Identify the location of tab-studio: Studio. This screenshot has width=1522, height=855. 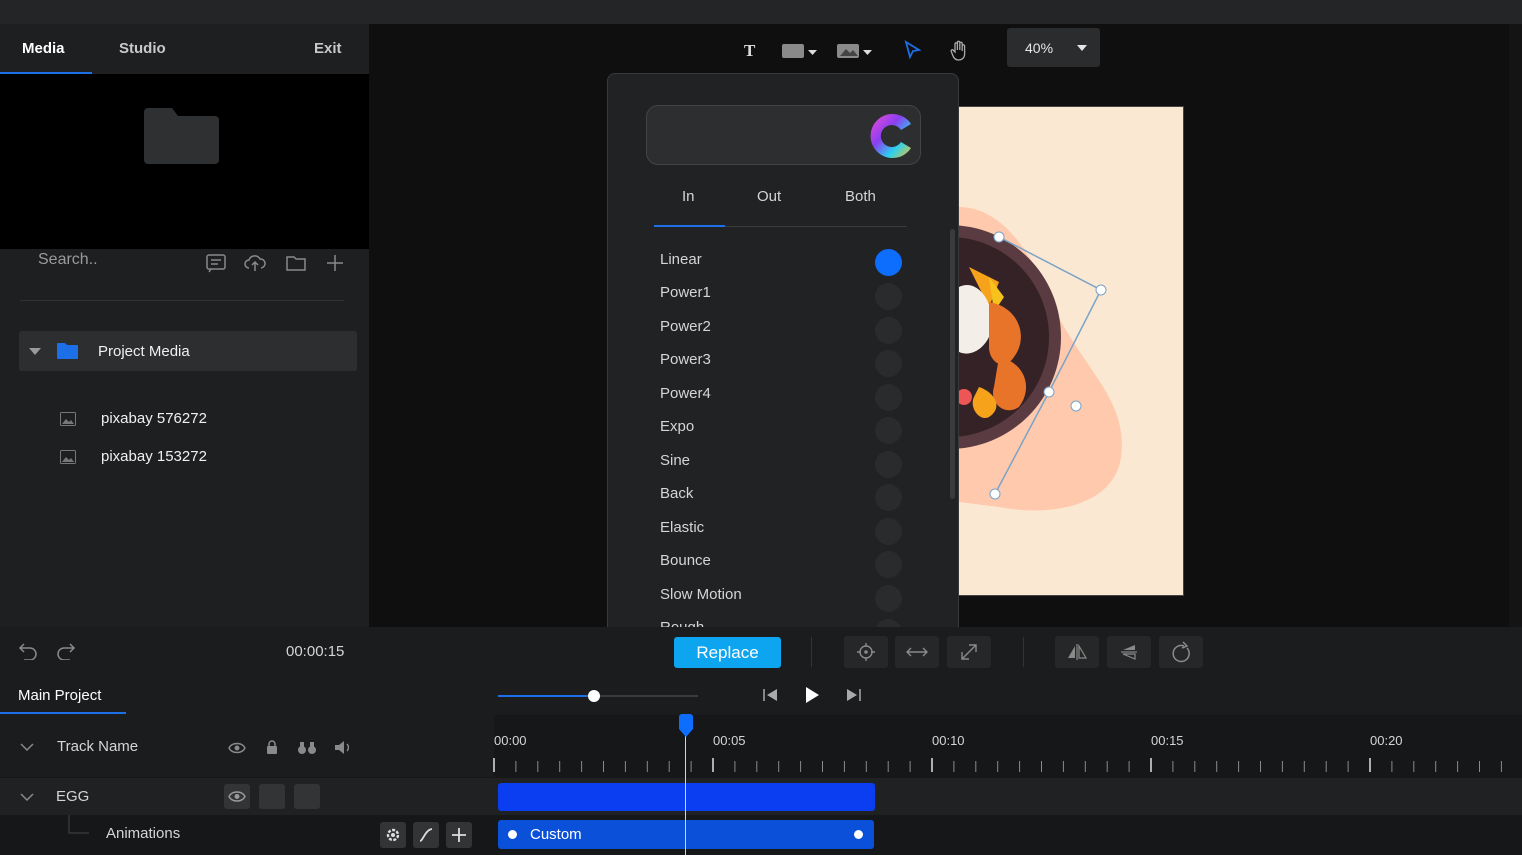
(142, 48).